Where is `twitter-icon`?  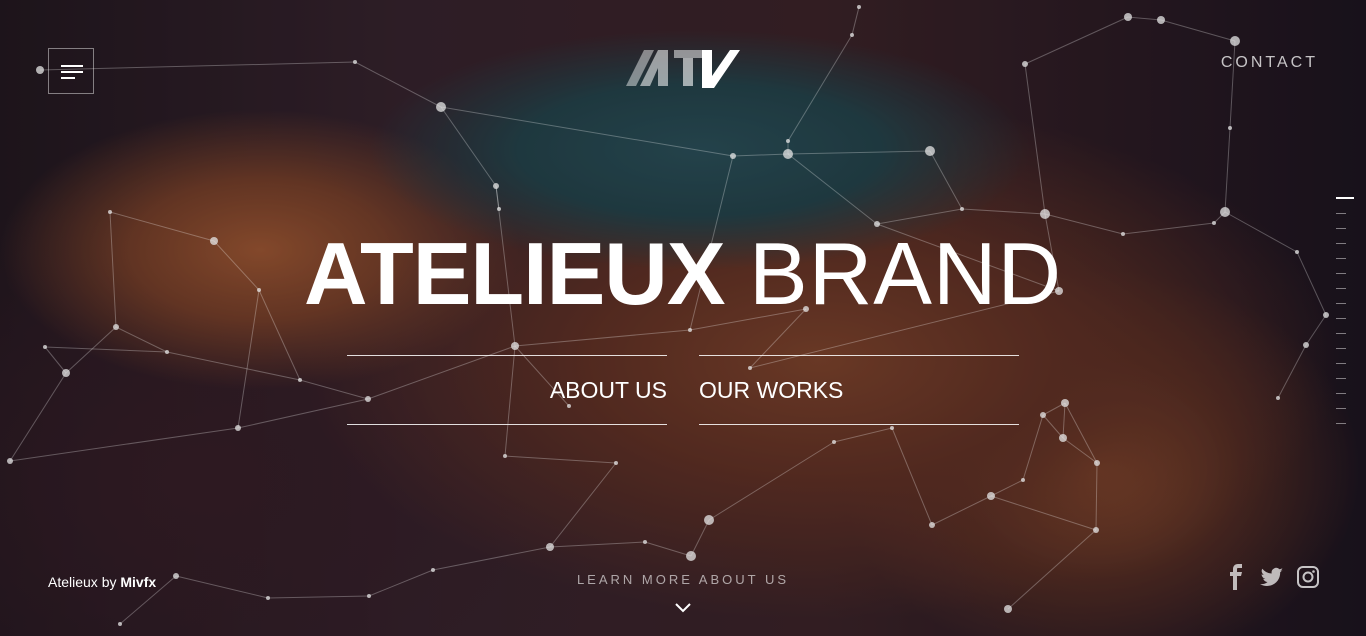
twitter-icon is located at coordinates (1272, 577).